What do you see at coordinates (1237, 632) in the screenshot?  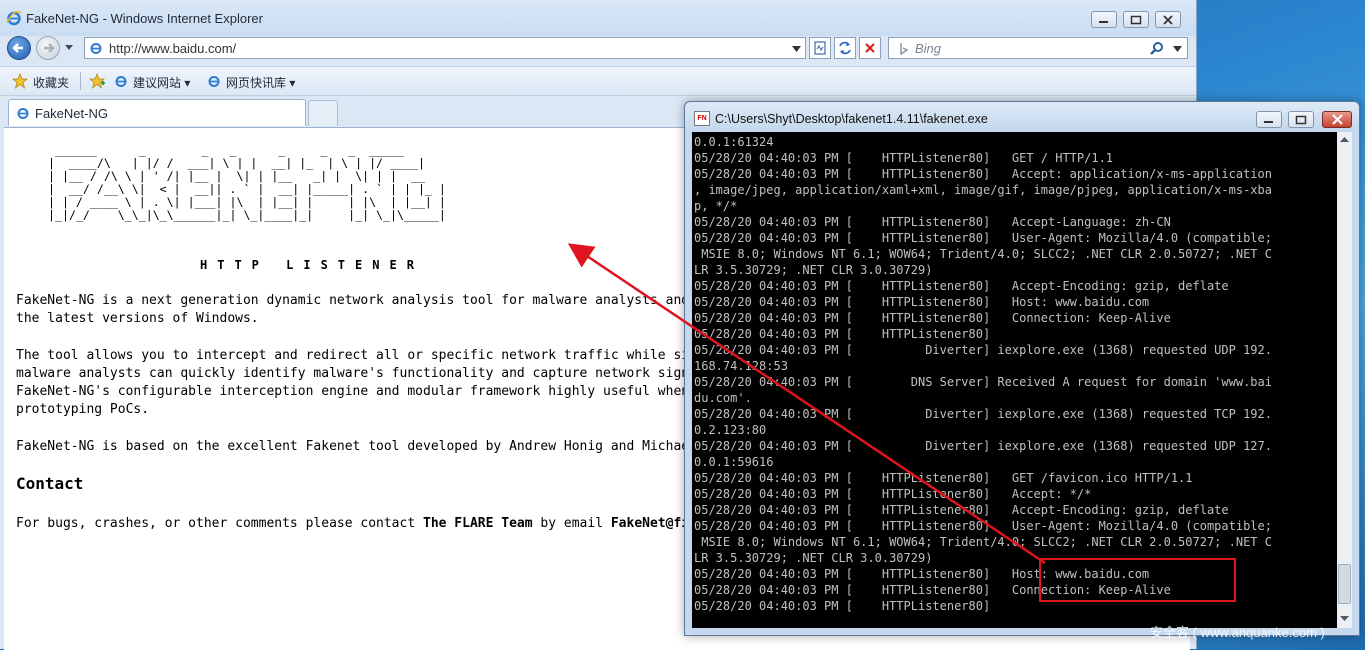 I see `watermark: 安全客 ( www.anquanke.com )` at bounding box center [1237, 632].